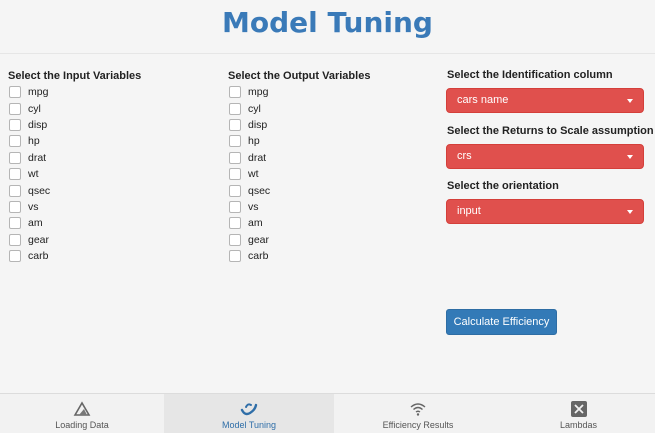 The image size is (655, 433). I want to click on id-column-value: cars name, so click(483, 100).